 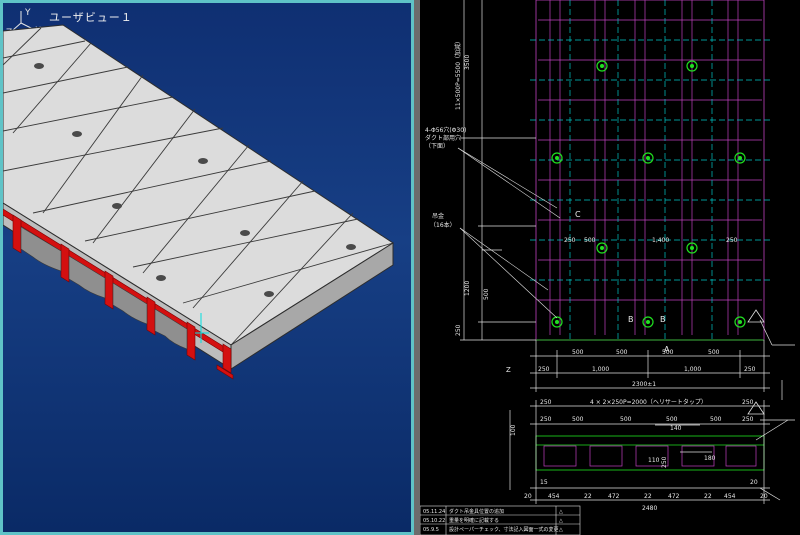 I want to click on dim-s250d: 250, so click(x=748, y=419).